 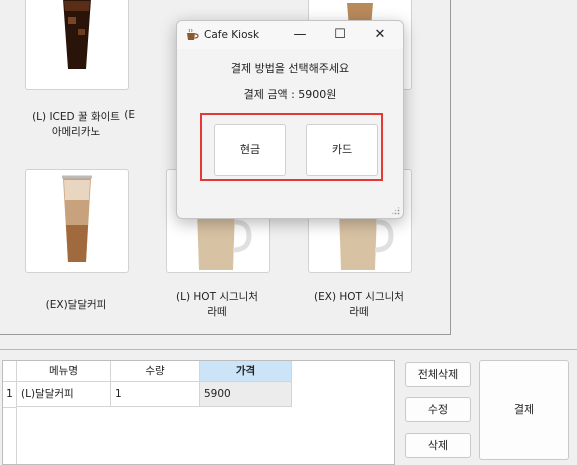 What do you see at coordinates (359, 304) in the screenshot?
I see `menu-item-label-5: (EX) HOT 시그니처 라떼` at bounding box center [359, 304].